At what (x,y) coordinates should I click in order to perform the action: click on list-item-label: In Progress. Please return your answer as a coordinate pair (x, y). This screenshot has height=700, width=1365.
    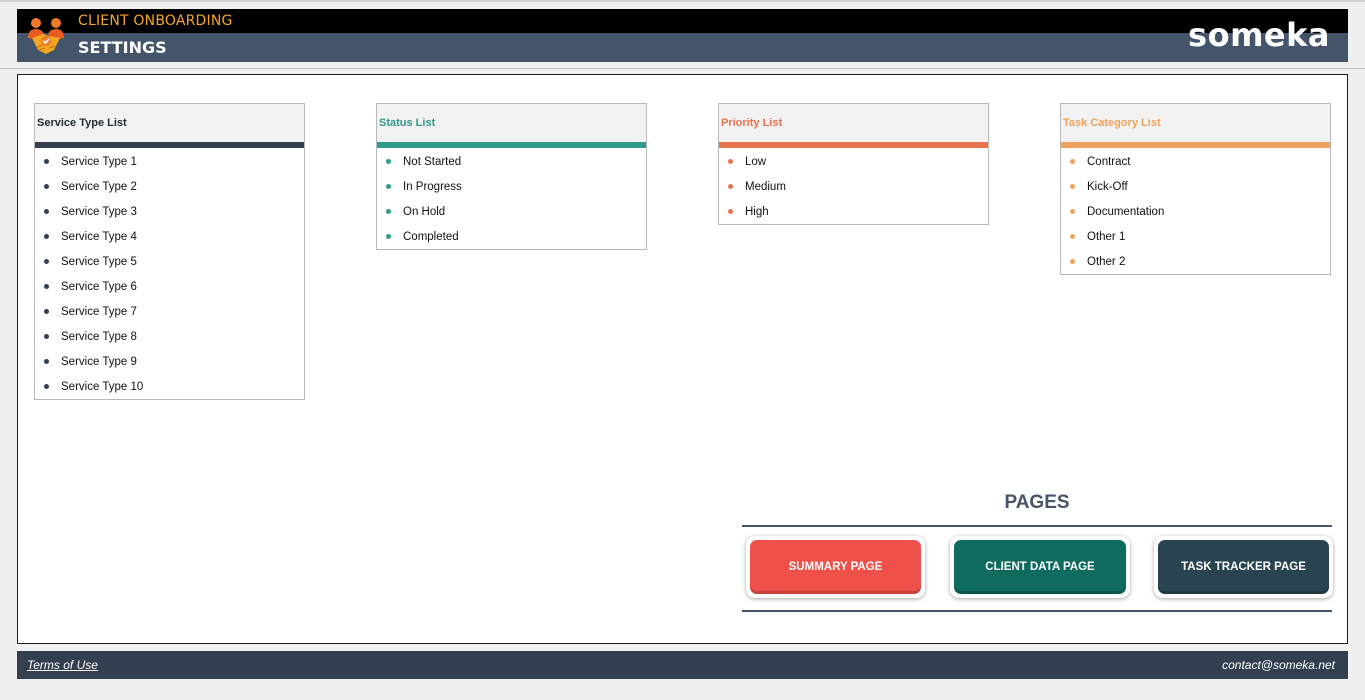
    Looking at the image, I should click on (432, 186).